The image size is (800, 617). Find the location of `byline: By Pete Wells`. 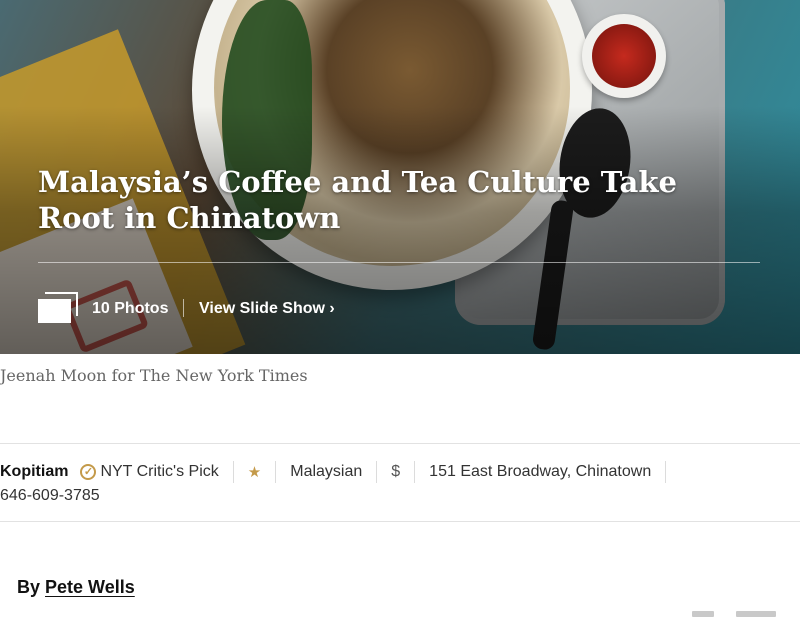

byline: By Pete Wells is located at coordinates (76, 587).